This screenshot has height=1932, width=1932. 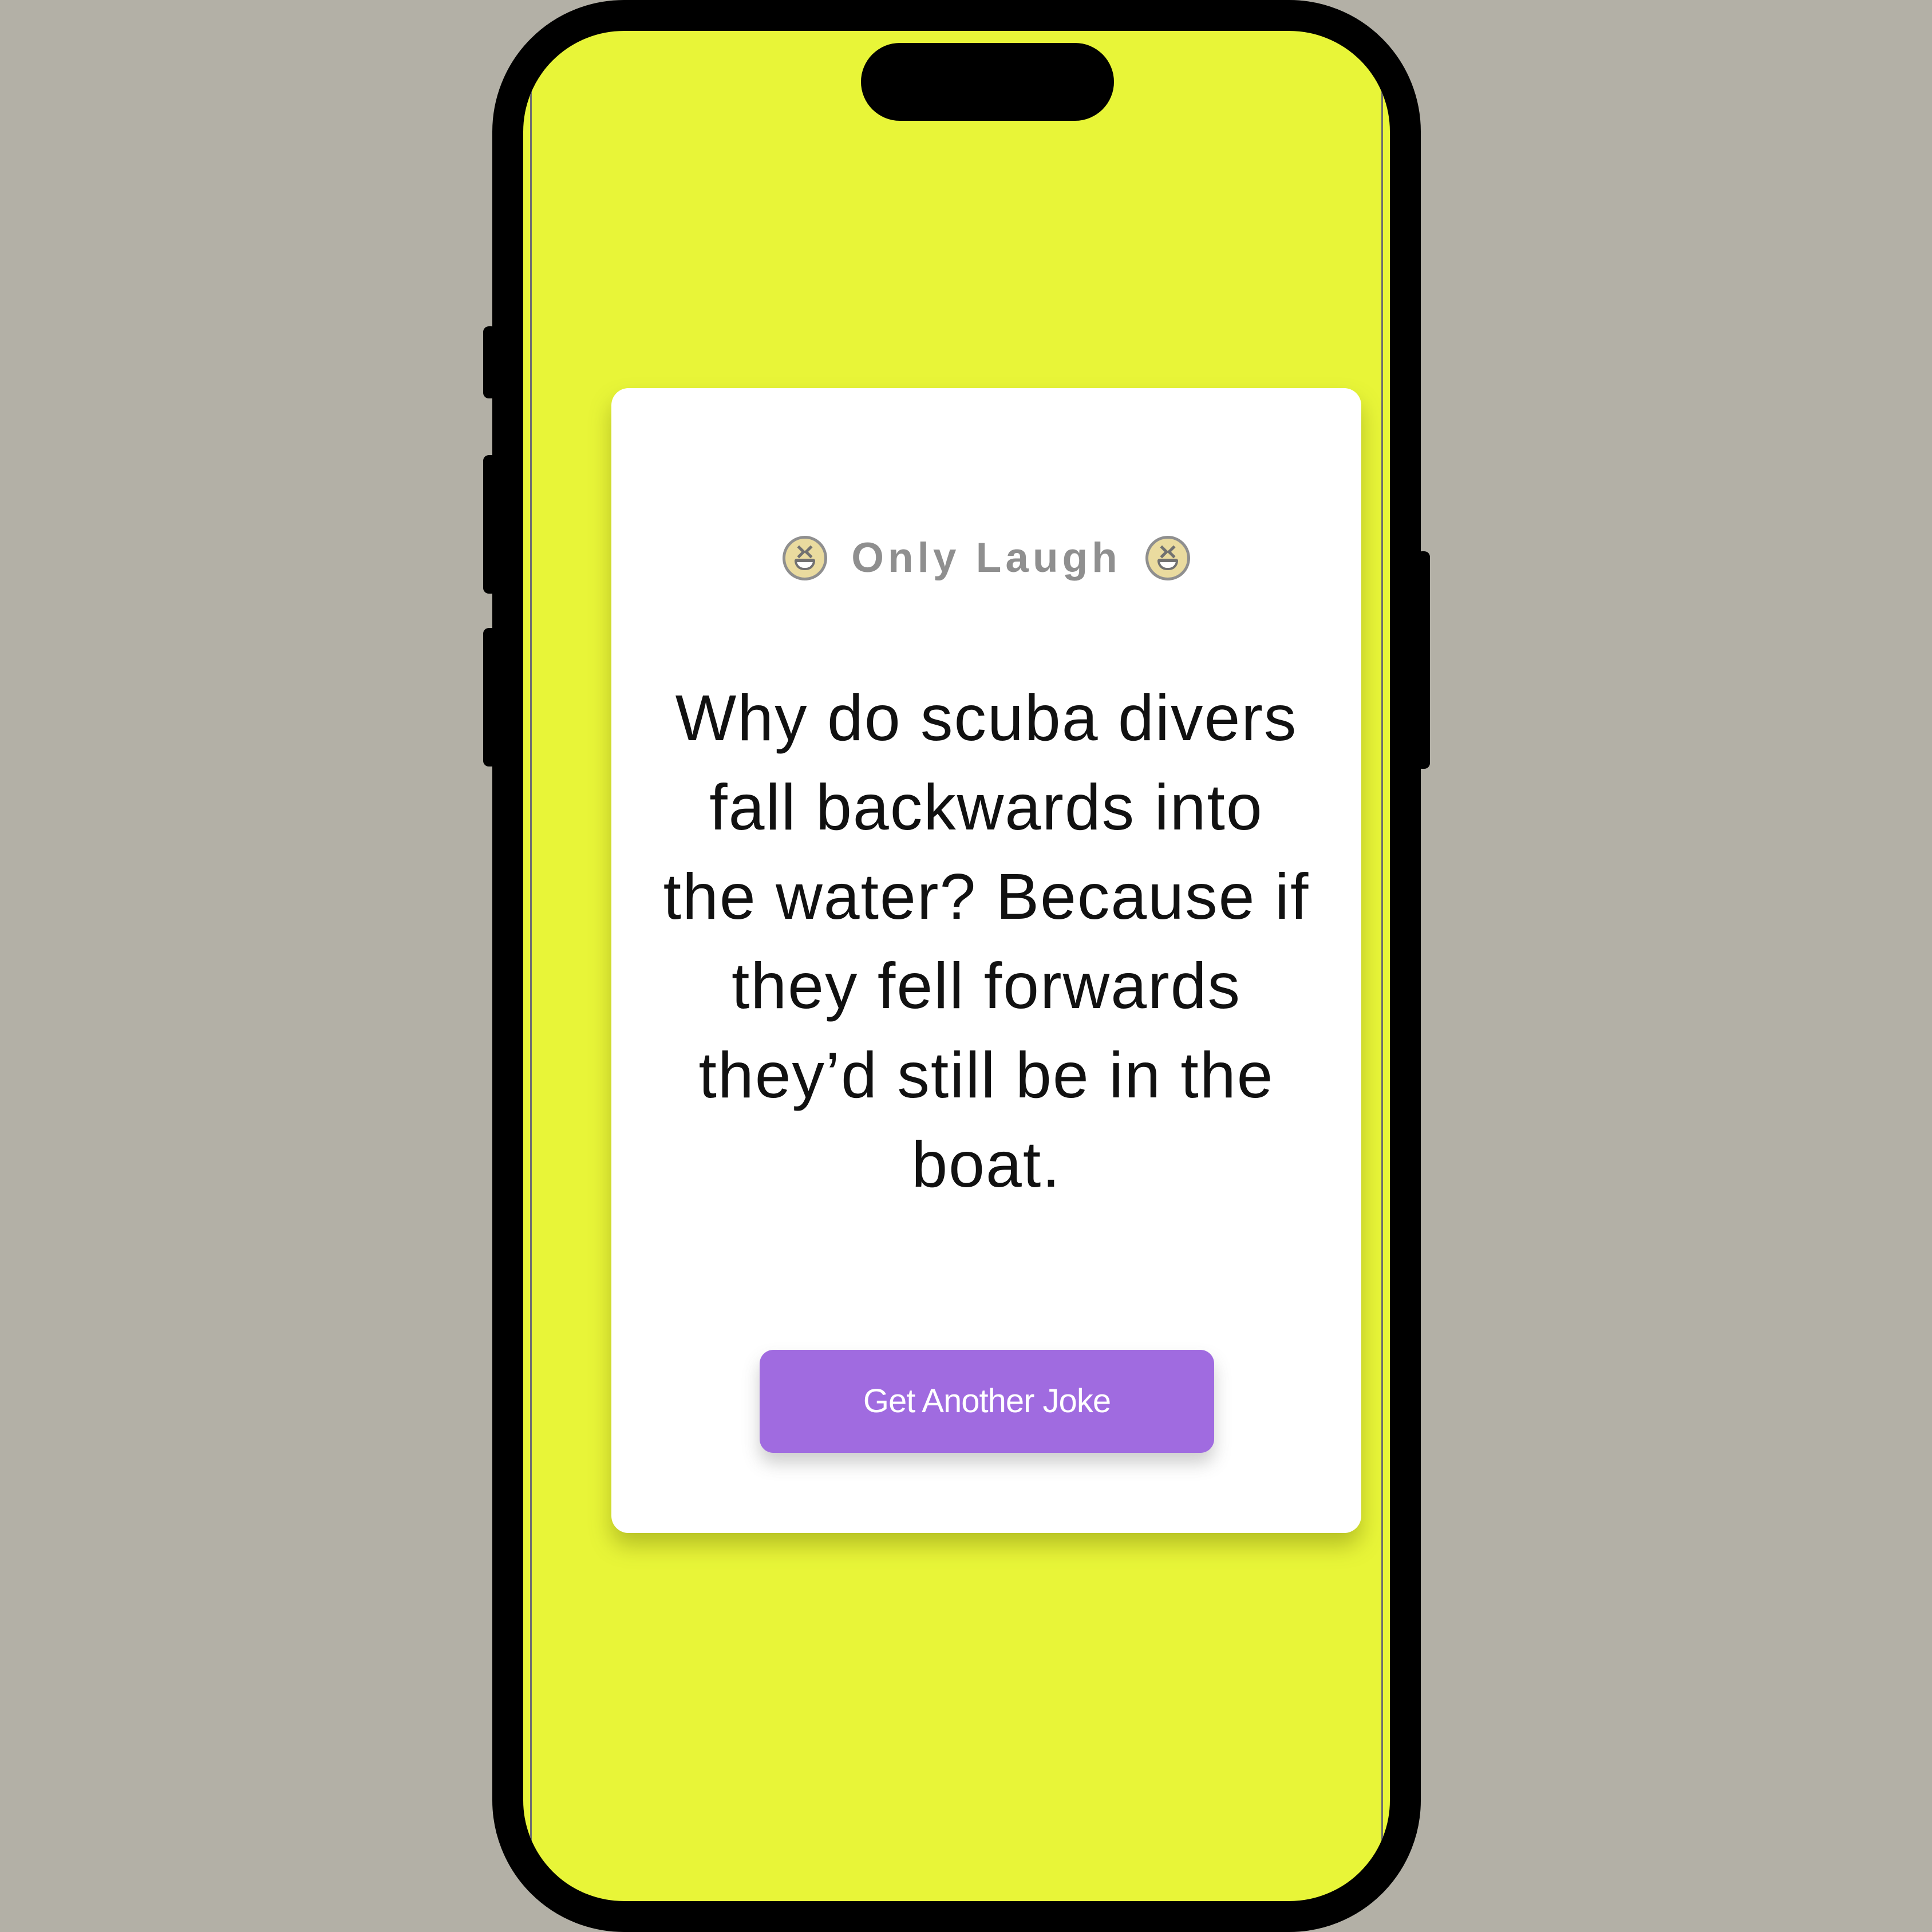 I want to click on brand-title: Only Laugh, so click(x=986, y=558).